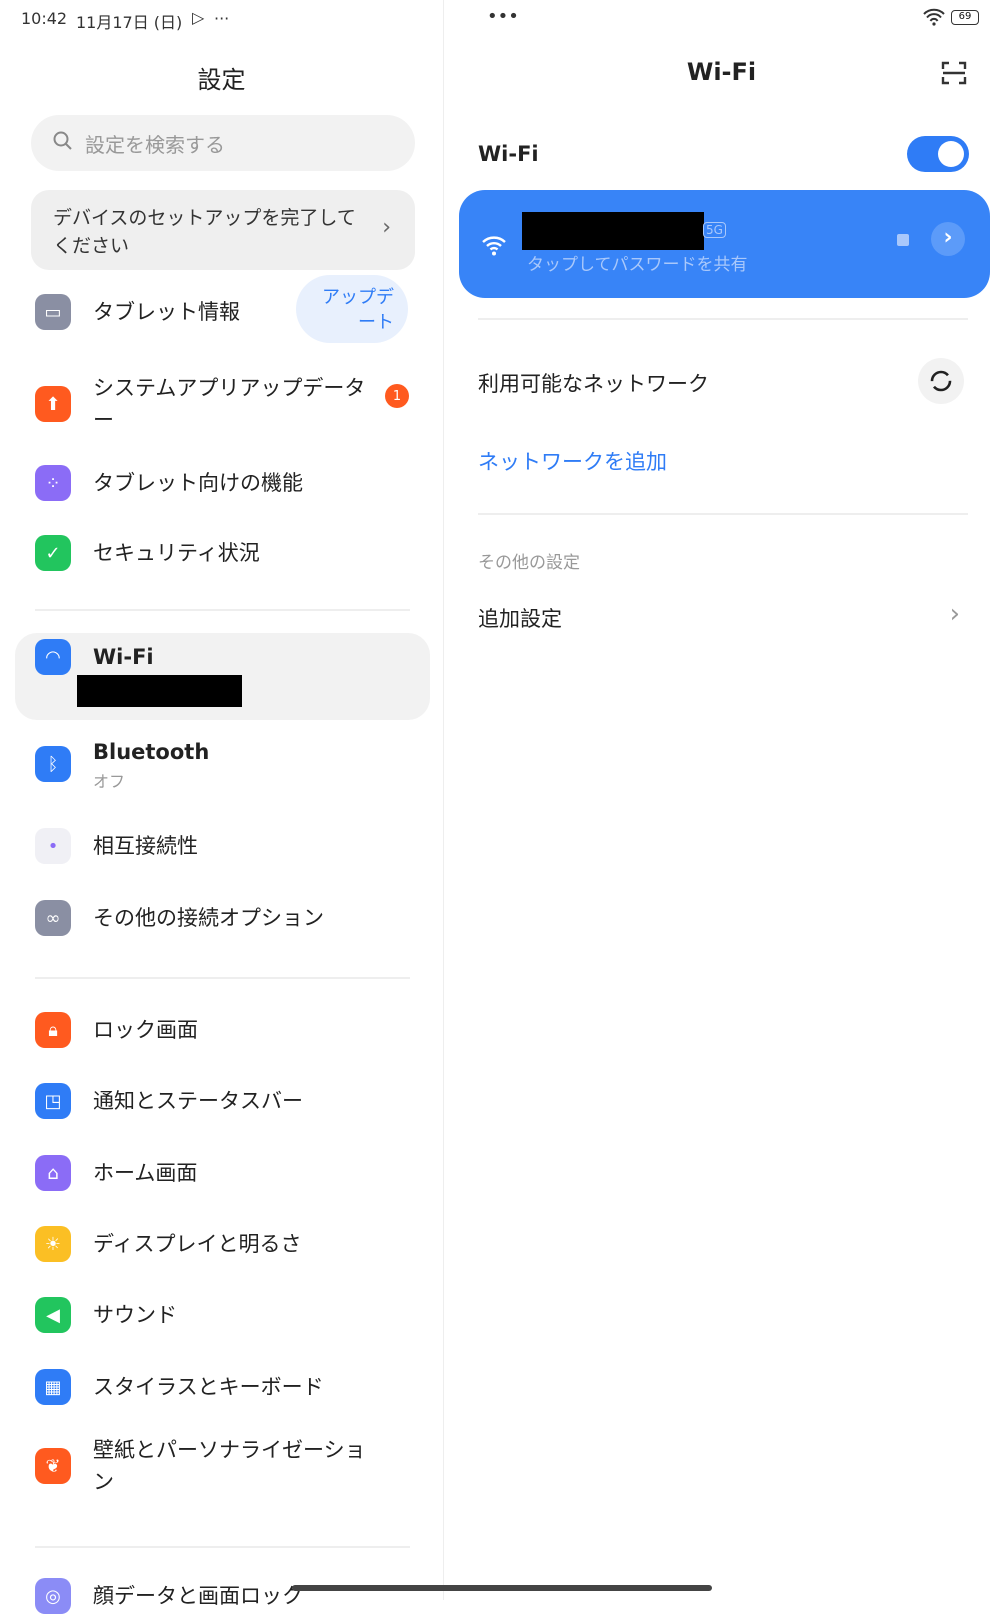  What do you see at coordinates (508, 154) in the screenshot?
I see `wifi-toggle-label: Wi-Fi` at bounding box center [508, 154].